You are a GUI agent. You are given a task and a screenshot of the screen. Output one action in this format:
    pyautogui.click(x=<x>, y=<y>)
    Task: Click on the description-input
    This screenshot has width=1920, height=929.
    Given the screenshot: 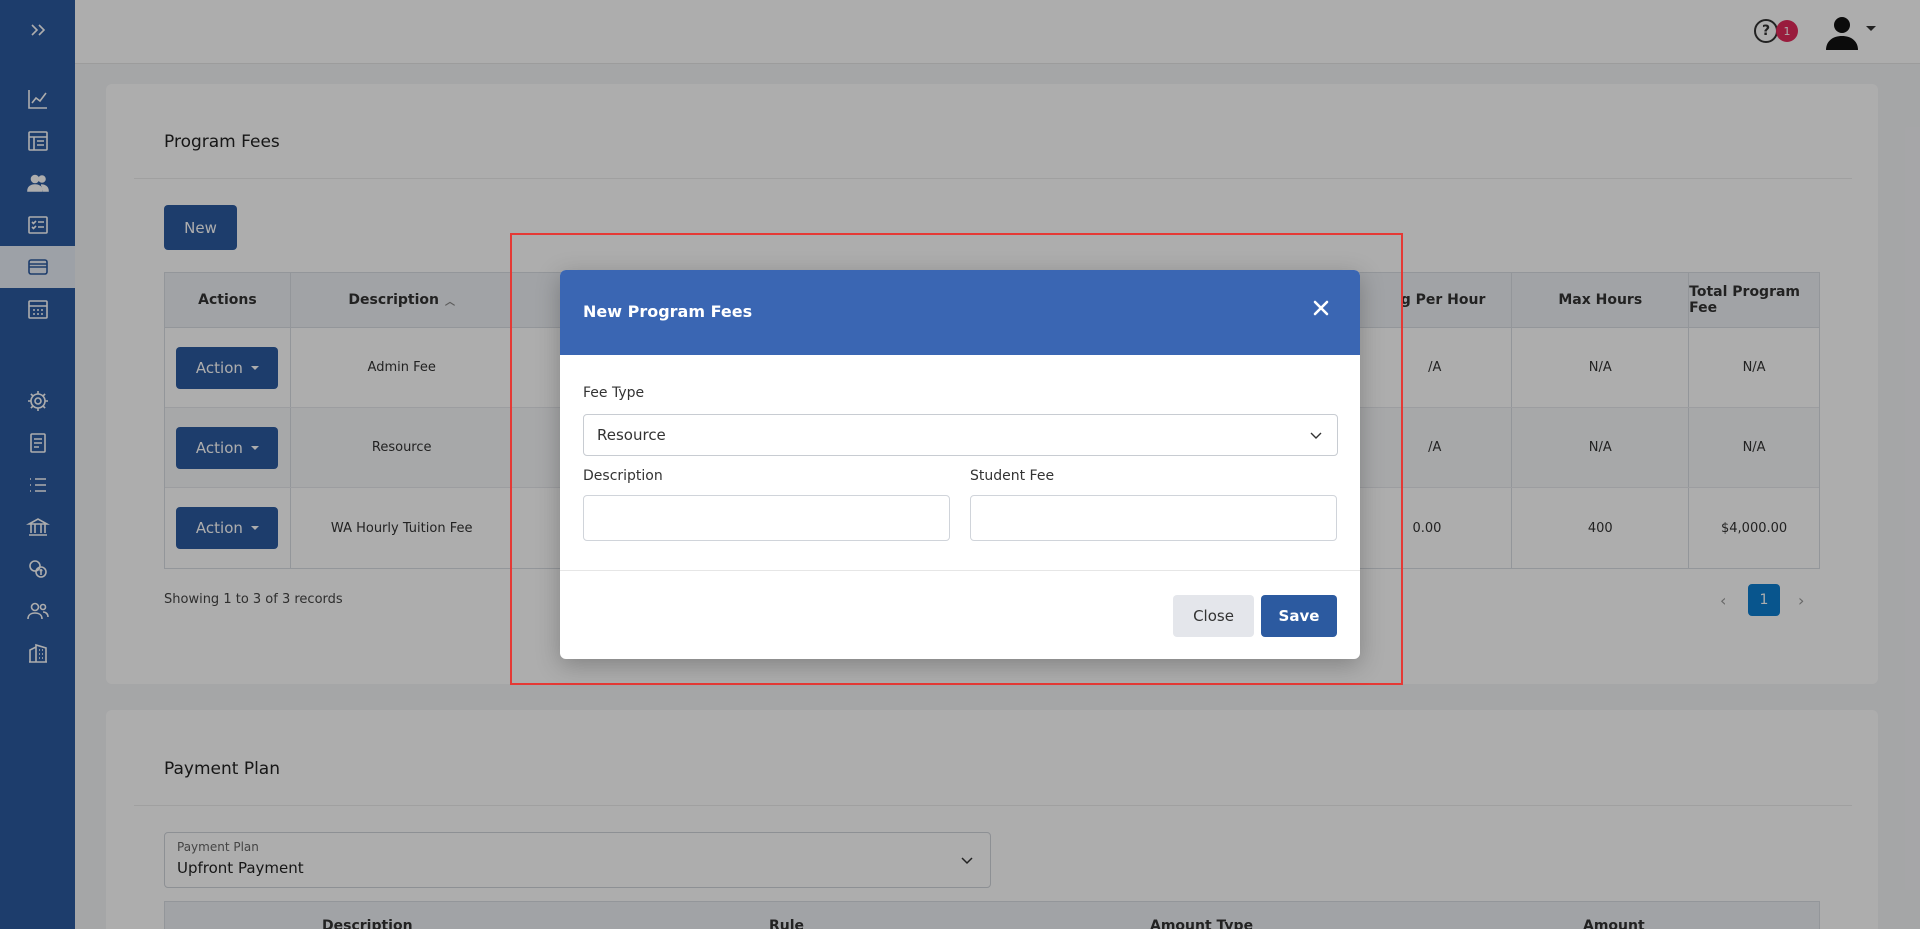 What is the action you would take?
    pyautogui.click(x=766, y=518)
    